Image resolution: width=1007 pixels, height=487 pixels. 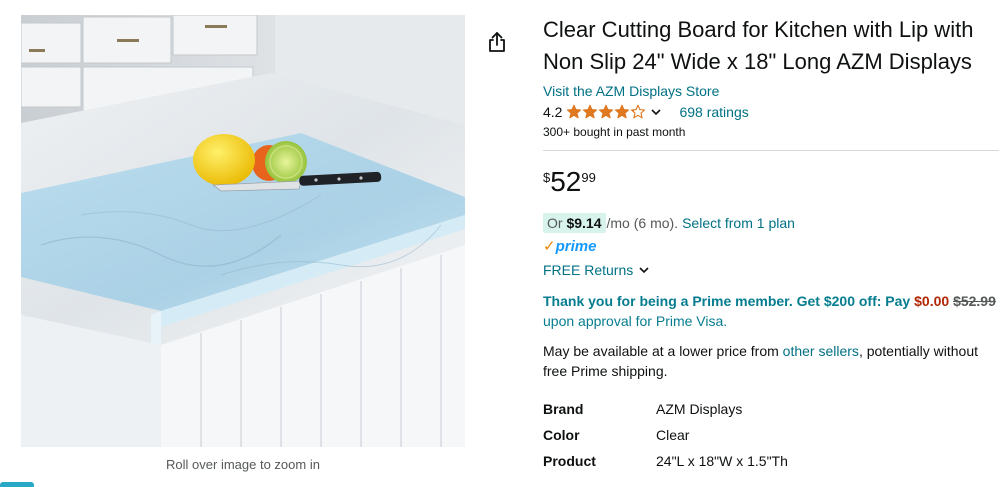 What do you see at coordinates (722, 461) in the screenshot?
I see `spec-value: 24"L x 18"W x 1.5"Th` at bounding box center [722, 461].